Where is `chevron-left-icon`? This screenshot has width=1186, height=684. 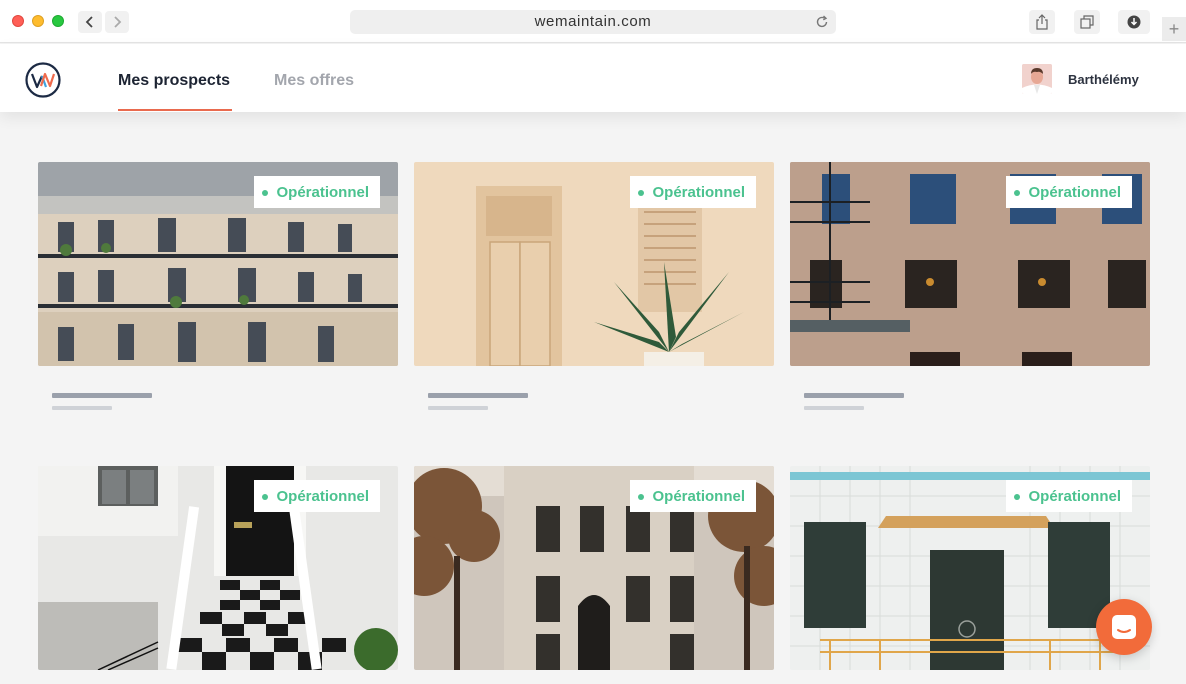
chevron-left-icon is located at coordinates (89, 22).